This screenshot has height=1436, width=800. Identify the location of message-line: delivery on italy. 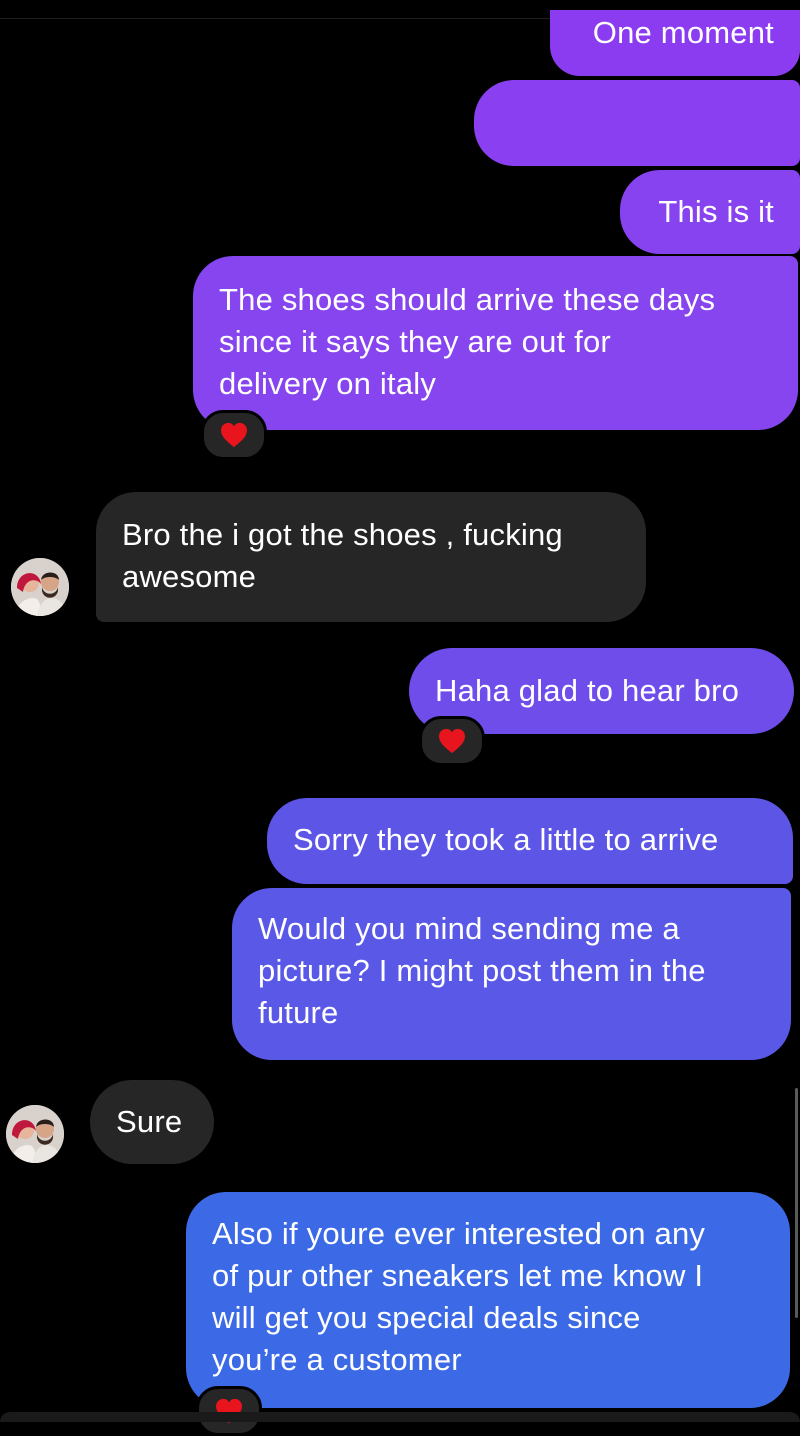
(328, 383).